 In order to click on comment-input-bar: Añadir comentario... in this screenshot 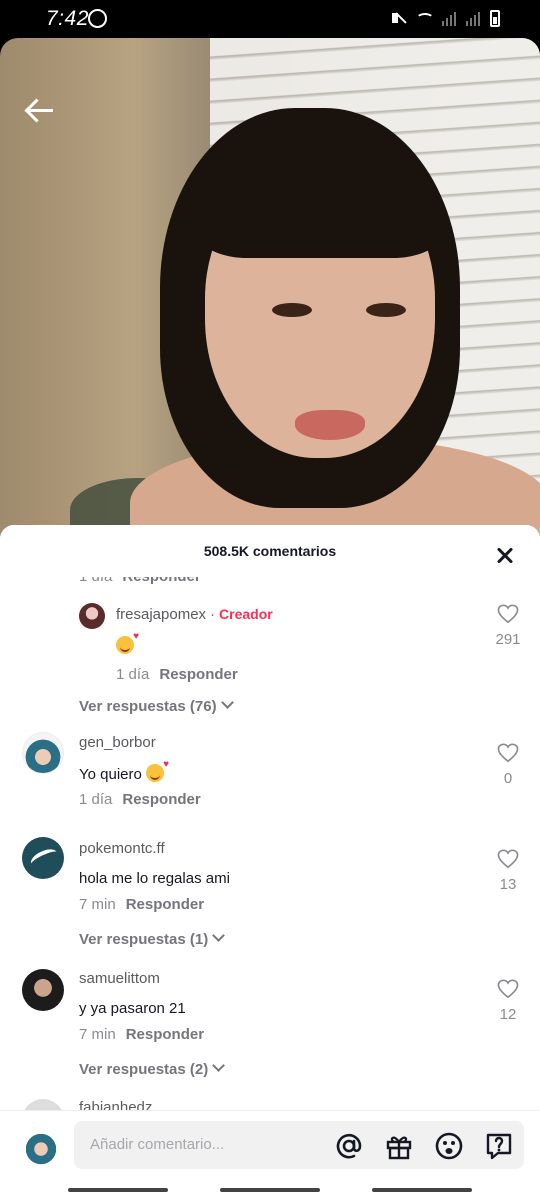, I will do `click(270, 1145)`.